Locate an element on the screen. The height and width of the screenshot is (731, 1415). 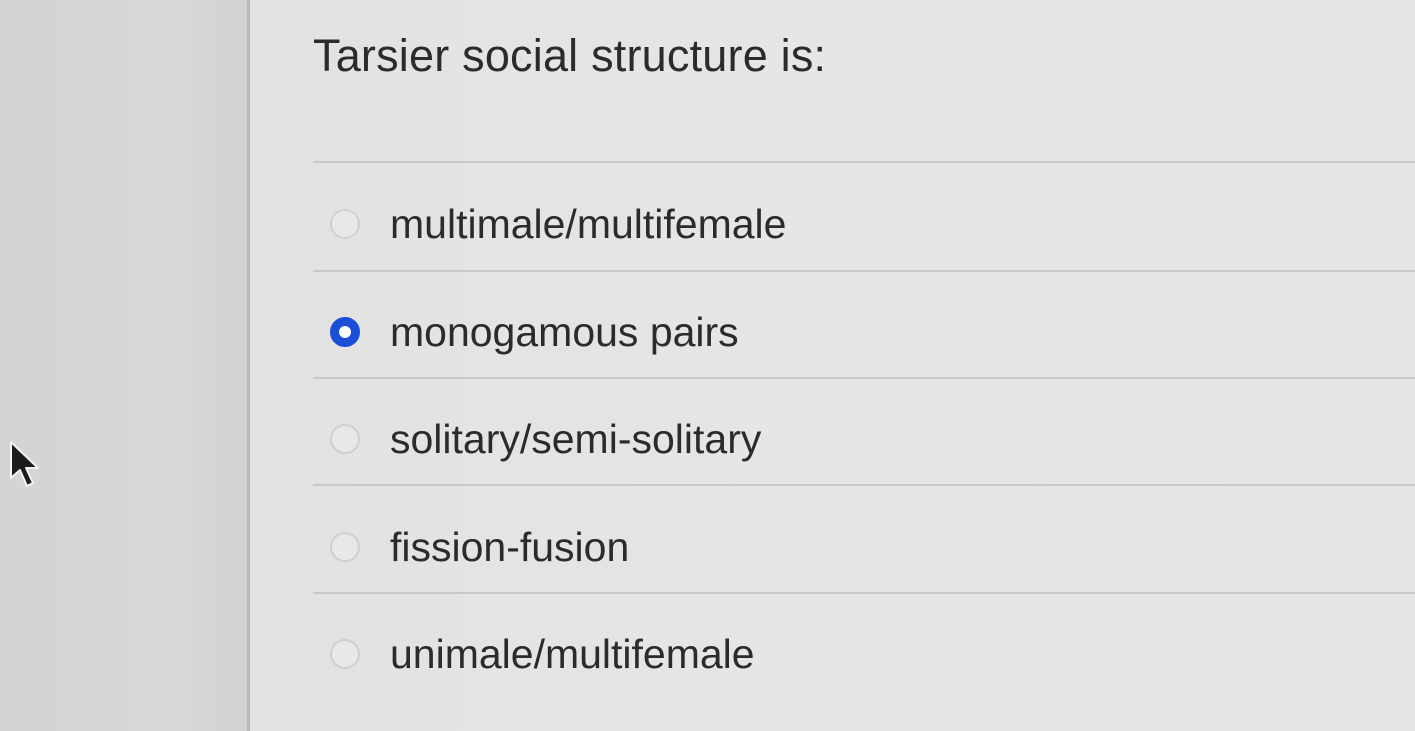
answer-option-3: solitary/semi-solitary is located at coordinates (864, 439).